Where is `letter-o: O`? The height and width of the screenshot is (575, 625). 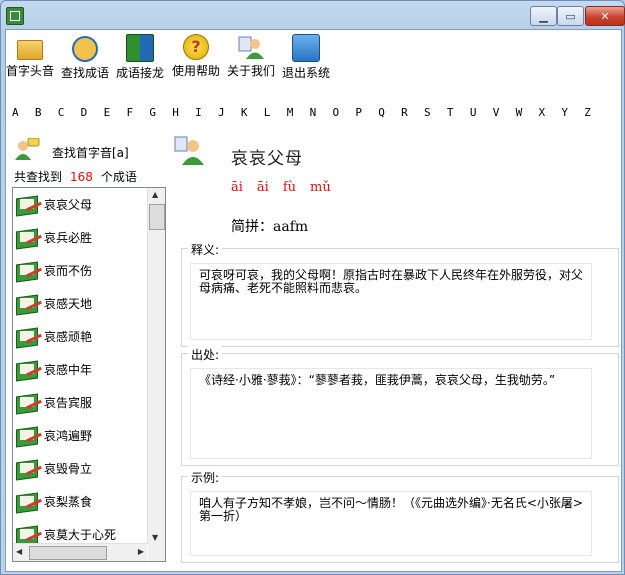
letter-o: O is located at coordinates (343, 112).